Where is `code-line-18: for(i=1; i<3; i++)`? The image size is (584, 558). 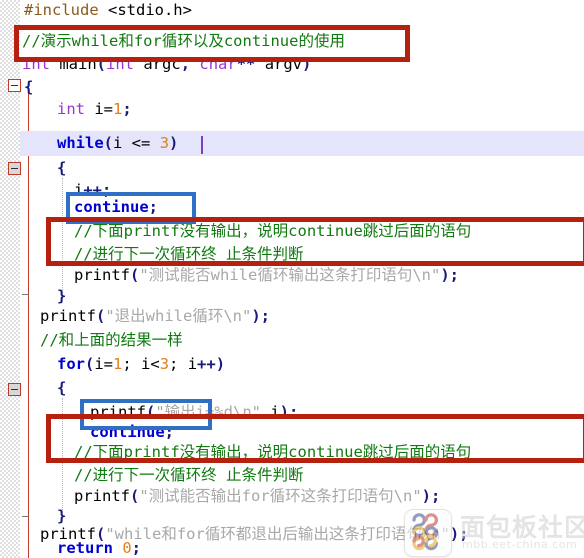
code-line-18: for(i=1; i<3; i++) is located at coordinates (141, 364).